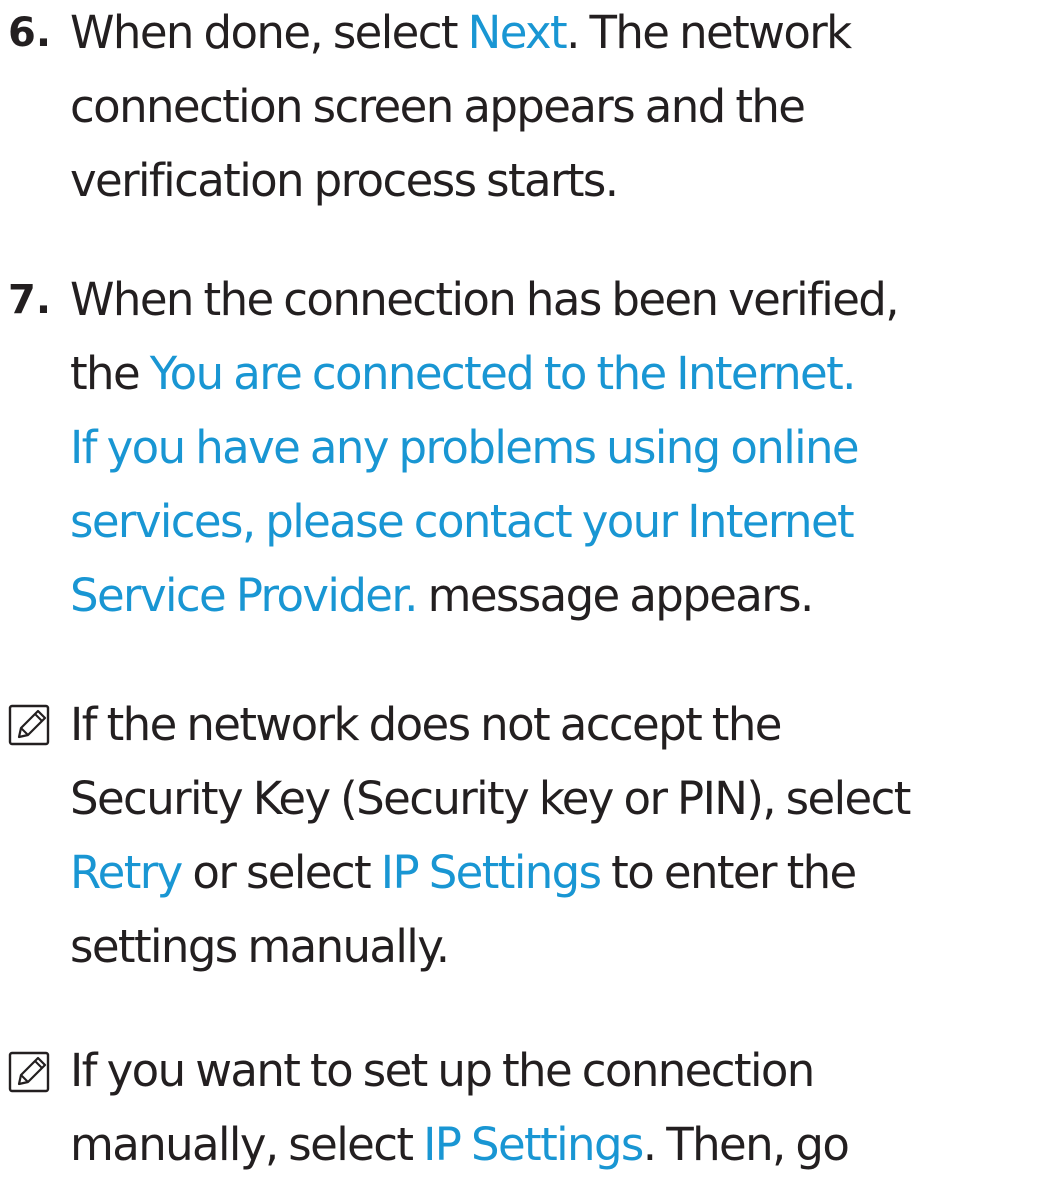 The width and height of the screenshot is (1037, 1182). What do you see at coordinates (126, 872) in the screenshot?
I see `retry-label: Retry` at bounding box center [126, 872].